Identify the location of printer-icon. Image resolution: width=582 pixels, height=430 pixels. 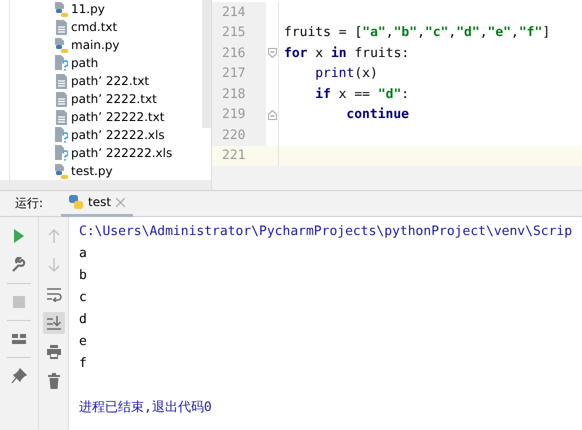
(54, 352).